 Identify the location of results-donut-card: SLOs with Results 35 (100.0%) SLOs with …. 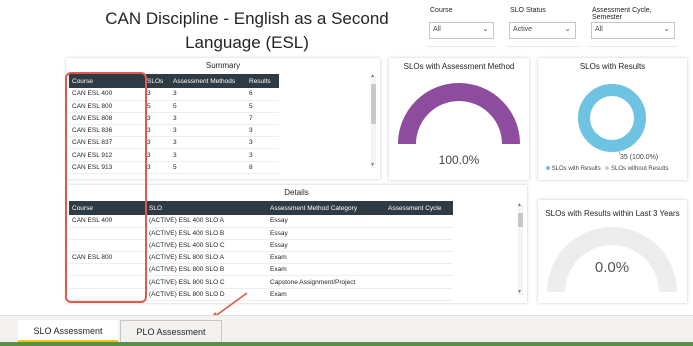
(612, 119).